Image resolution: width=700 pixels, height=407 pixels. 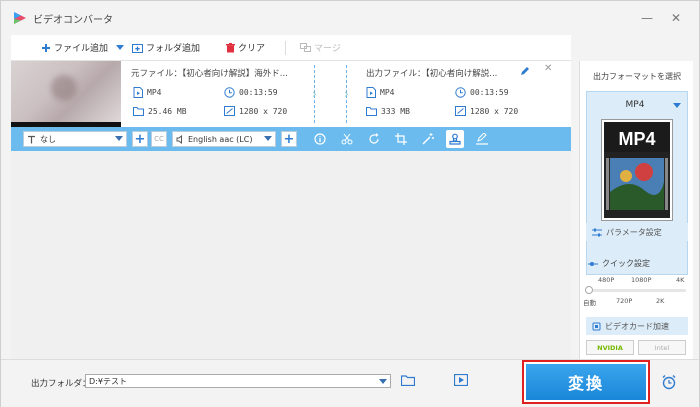 I want to click on magic-wand-icon, so click(x=428, y=139).